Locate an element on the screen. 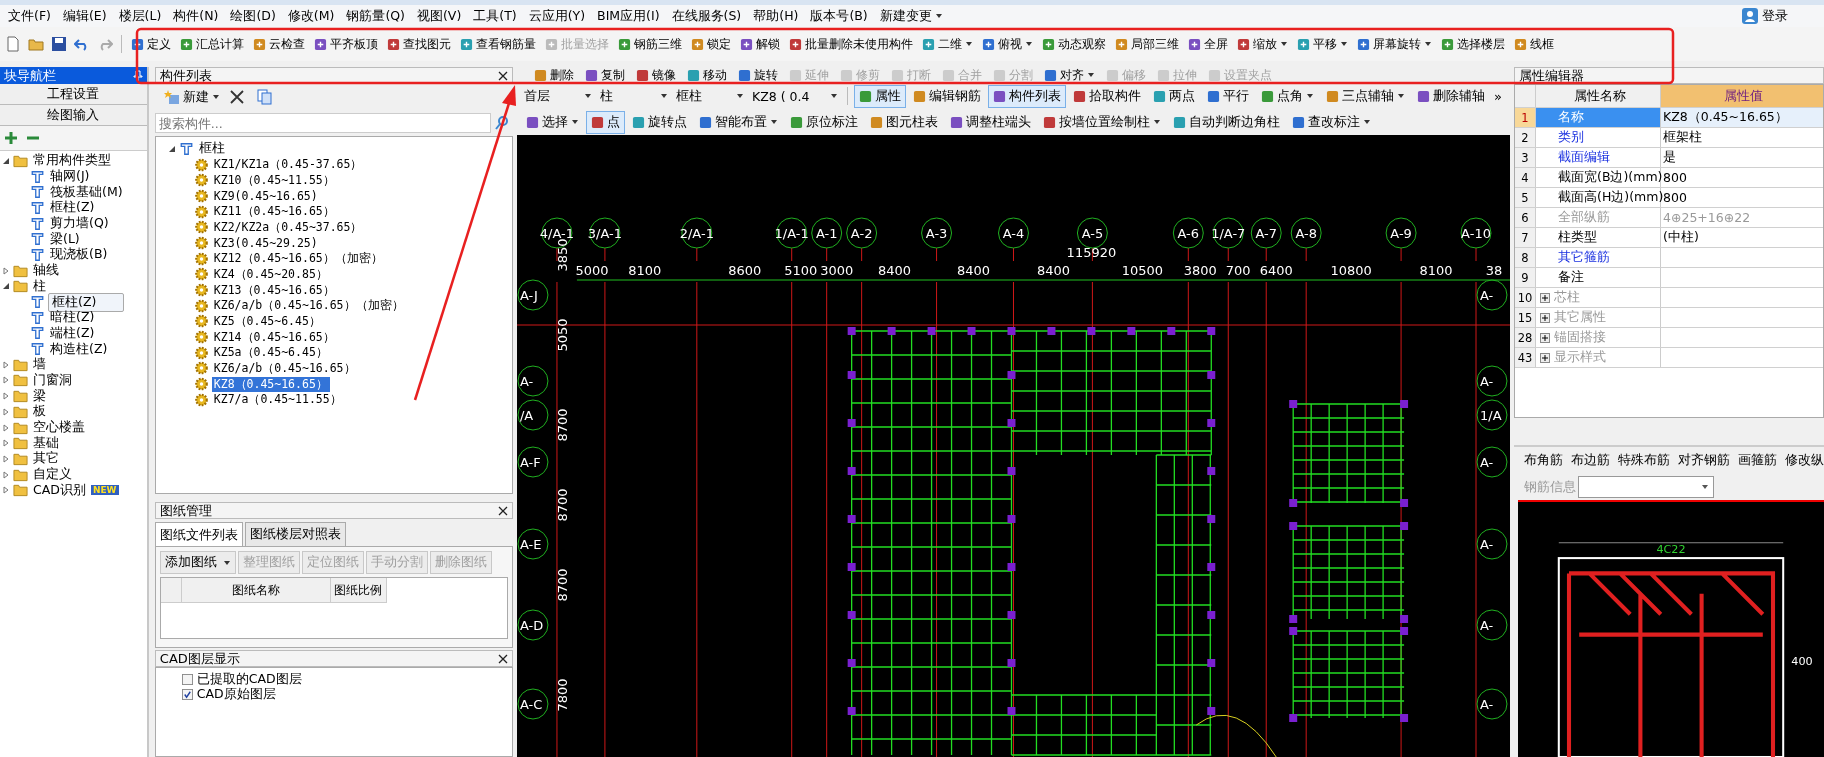 This screenshot has width=1824, height=757. dropdown: 首层 is located at coordinates (558, 96).